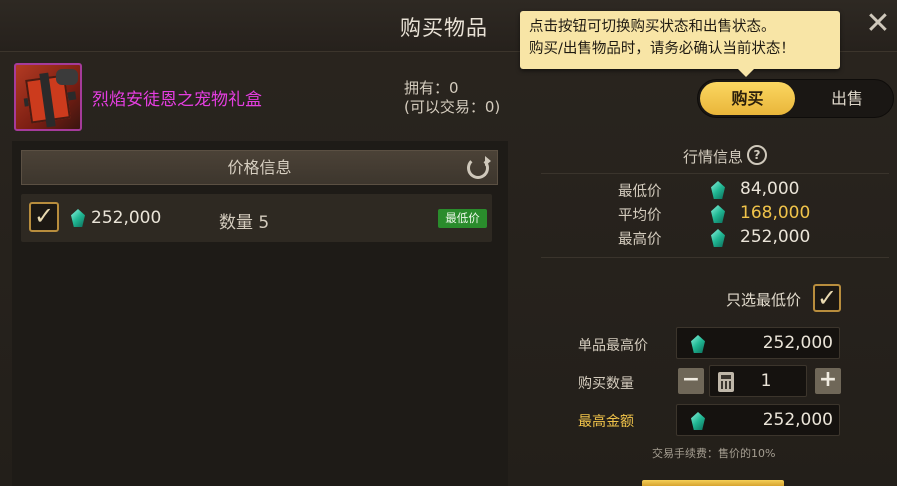 This screenshot has width=897, height=486. I want to click on item-name: 烈焰安徒恩之宠物礼盒, so click(177, 100).